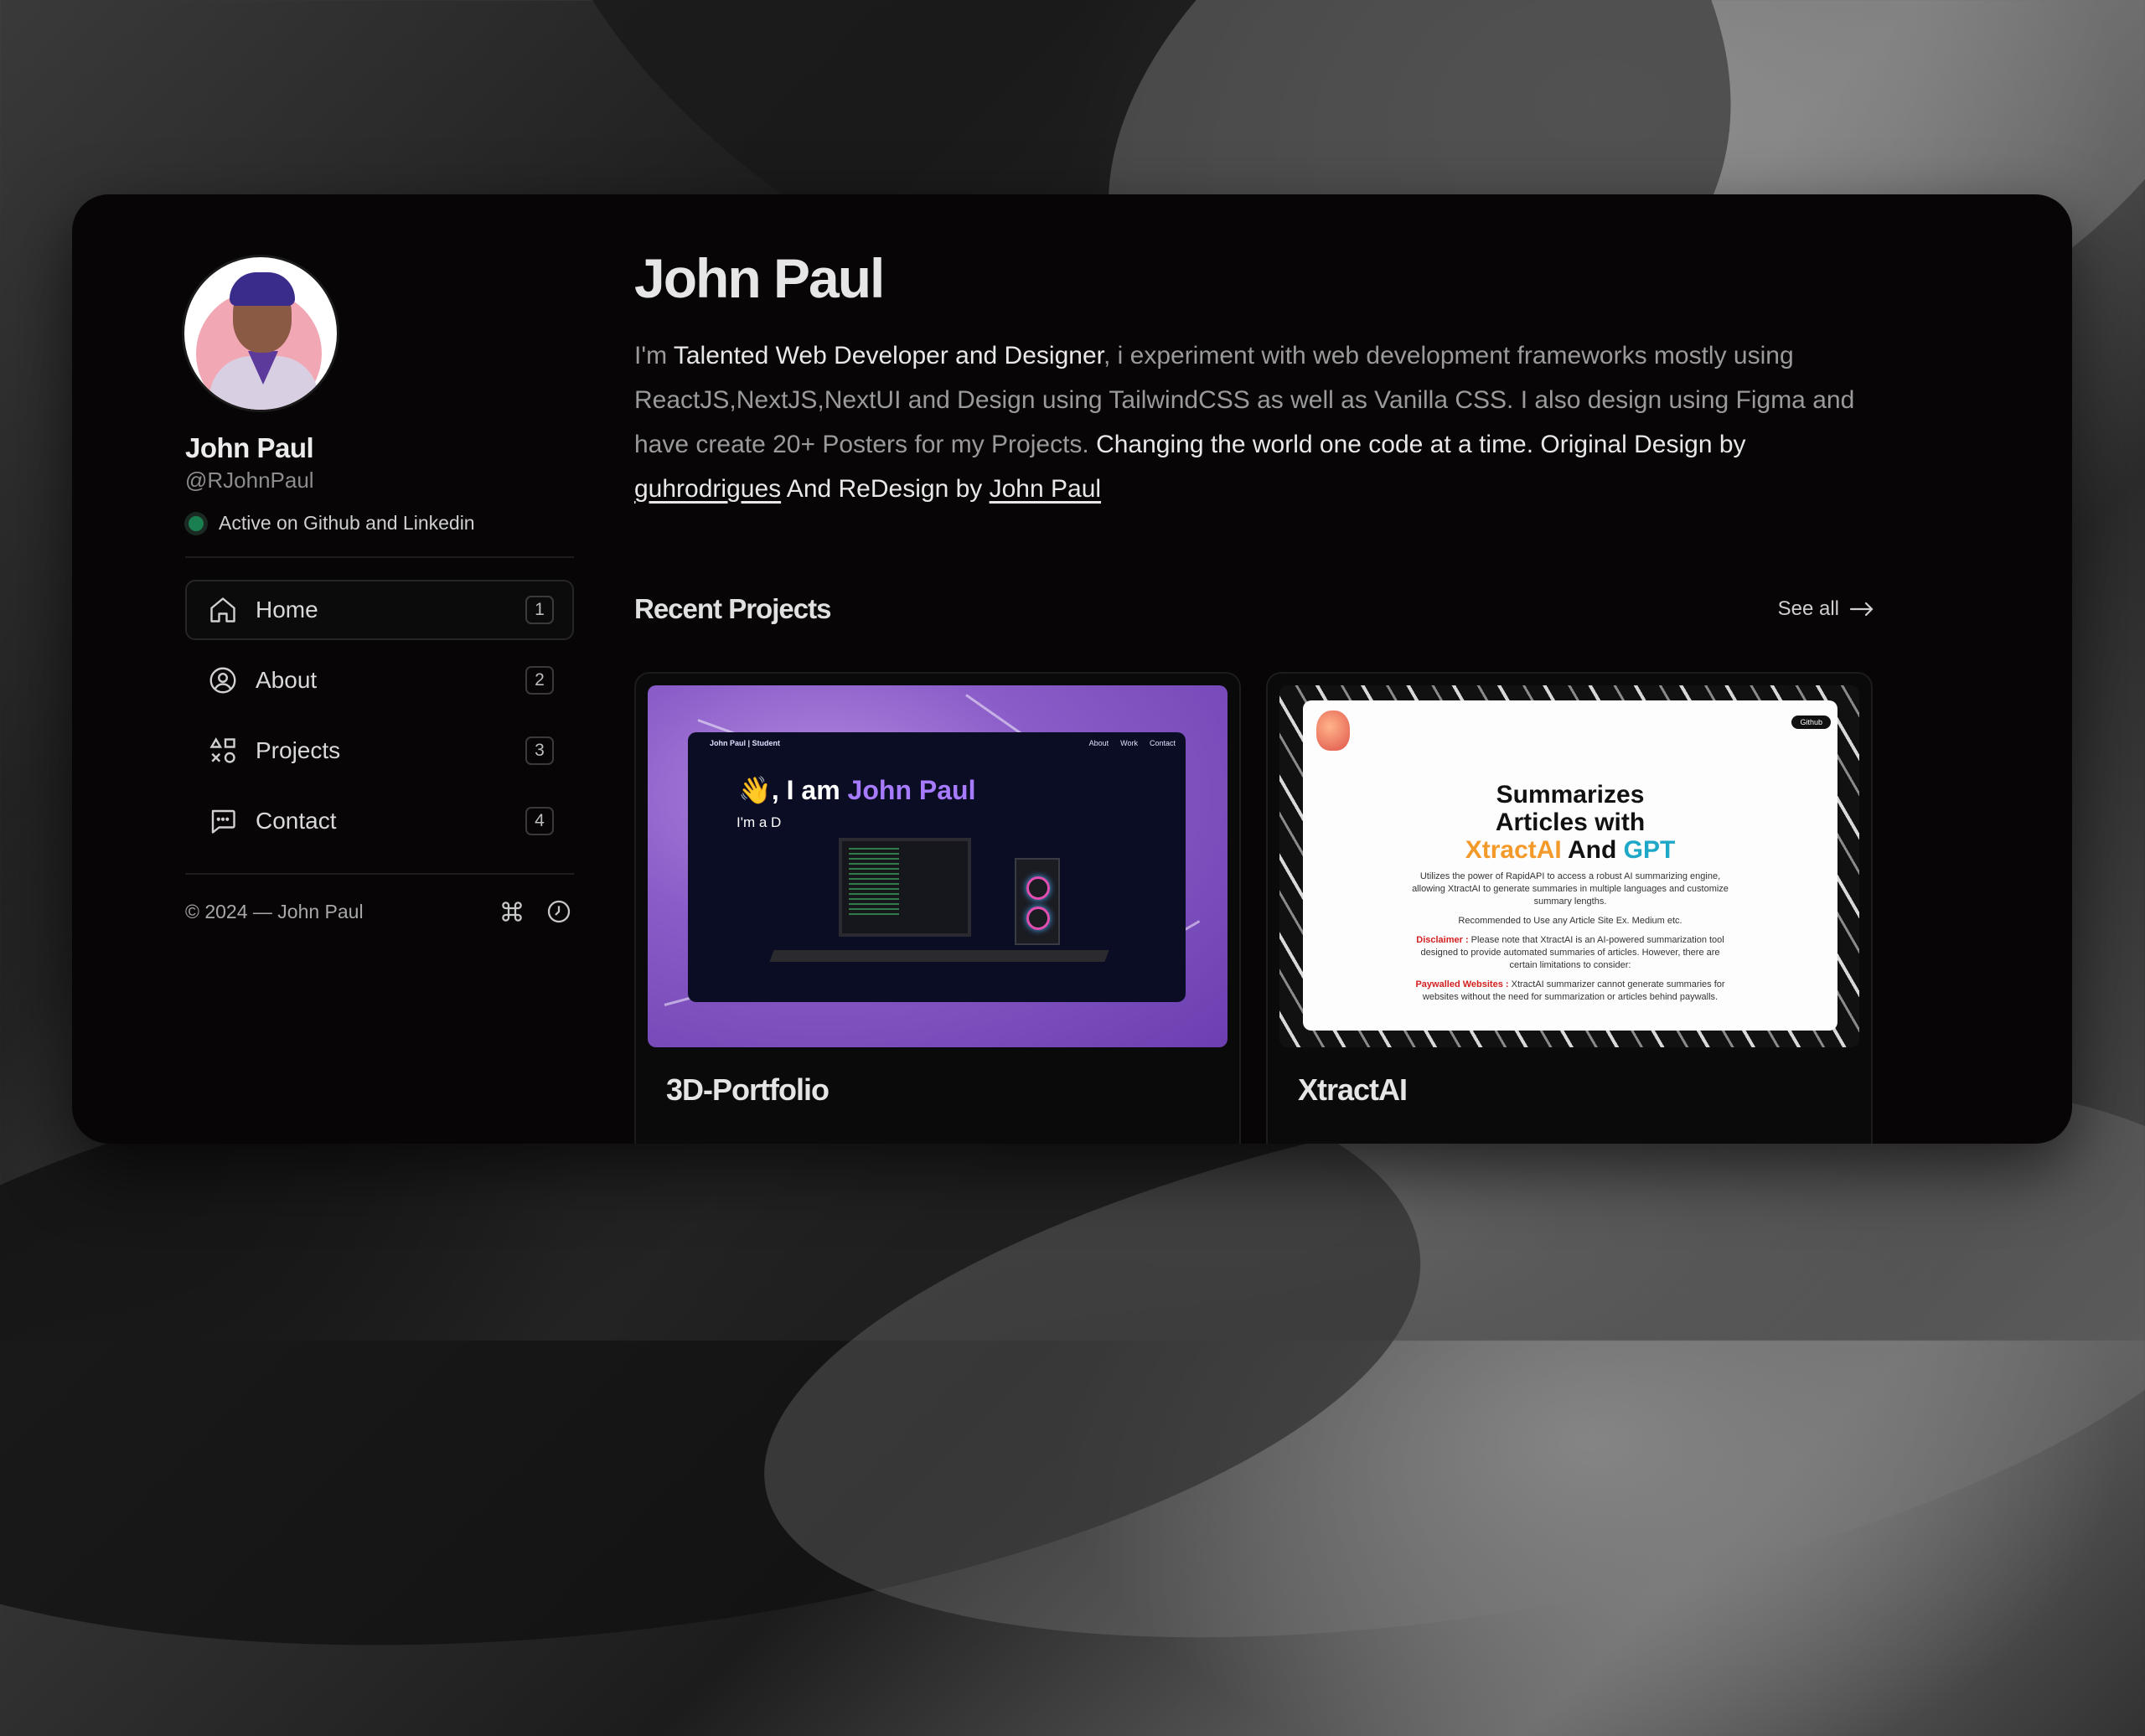  Describe the element at coordinates (912, 790) in the screenshot. I see `thumb-greeting-name: John Paul` at that location.